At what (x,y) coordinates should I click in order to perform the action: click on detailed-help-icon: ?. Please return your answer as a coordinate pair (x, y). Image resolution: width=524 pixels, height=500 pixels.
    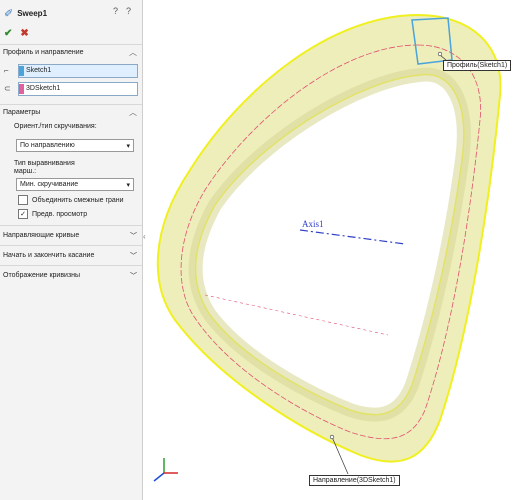
    Looking at the image, I should click on (115, 11).